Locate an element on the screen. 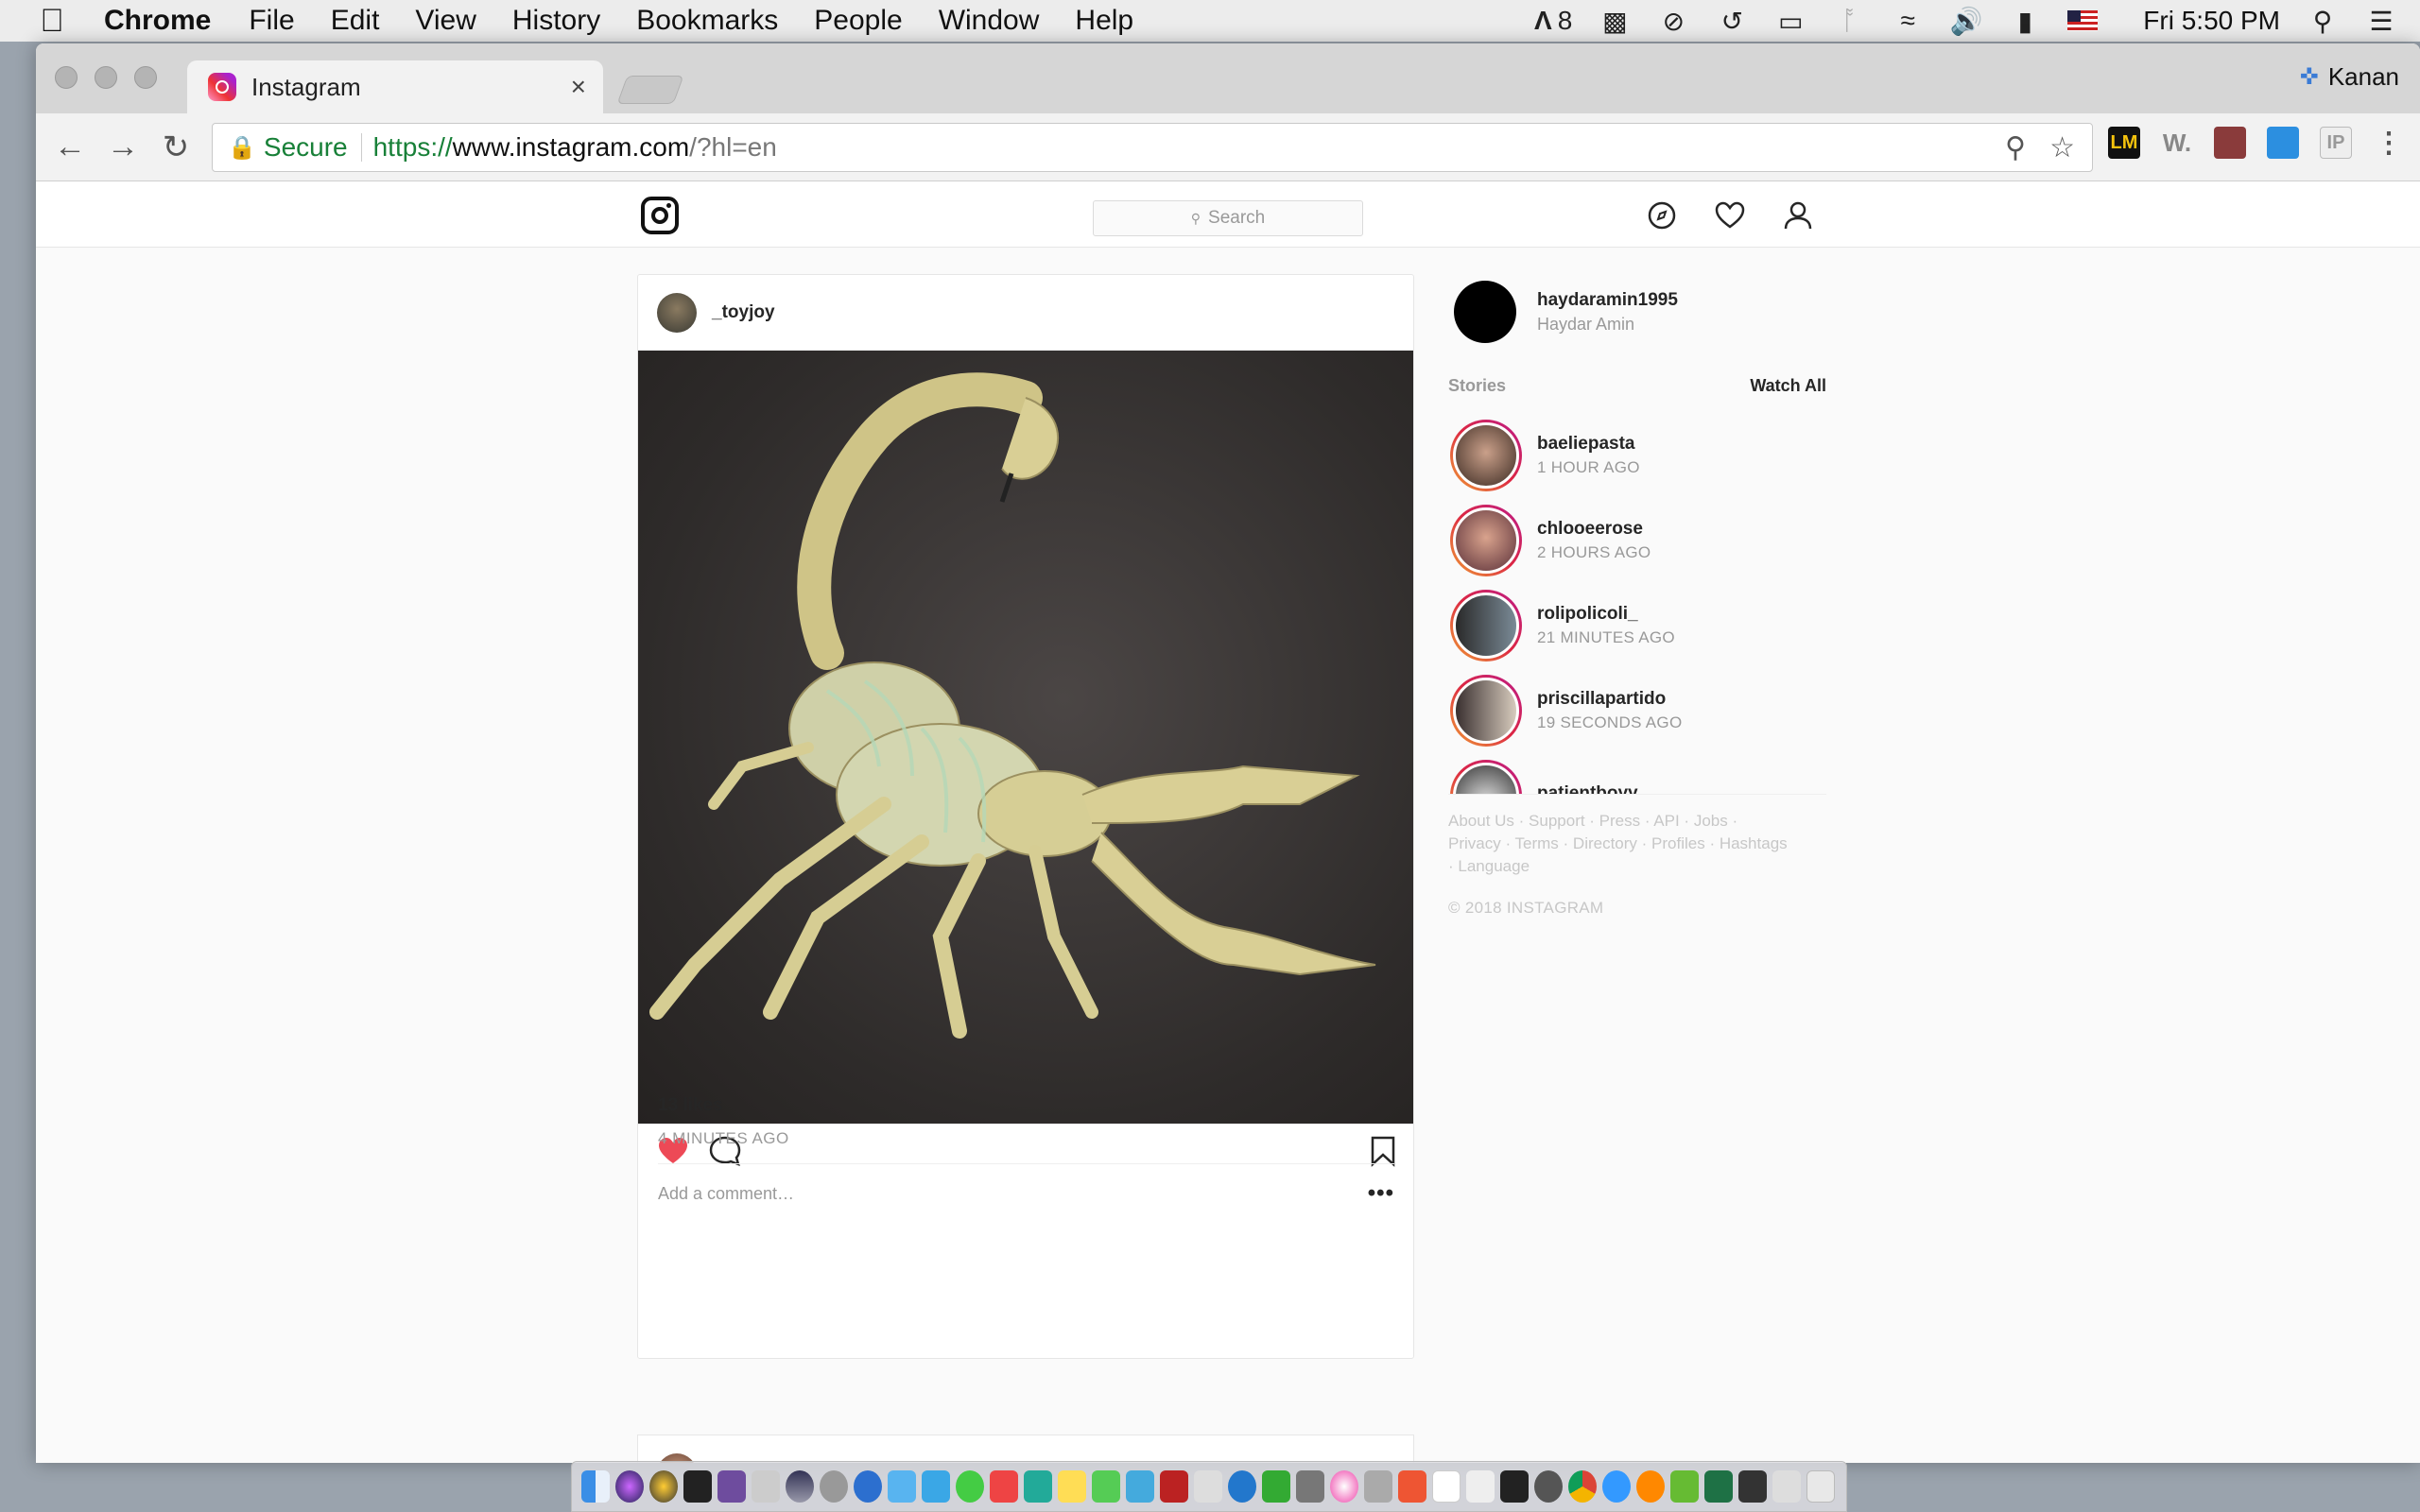  ip-extension-icon: IP is located at coordinates (2336, 143).